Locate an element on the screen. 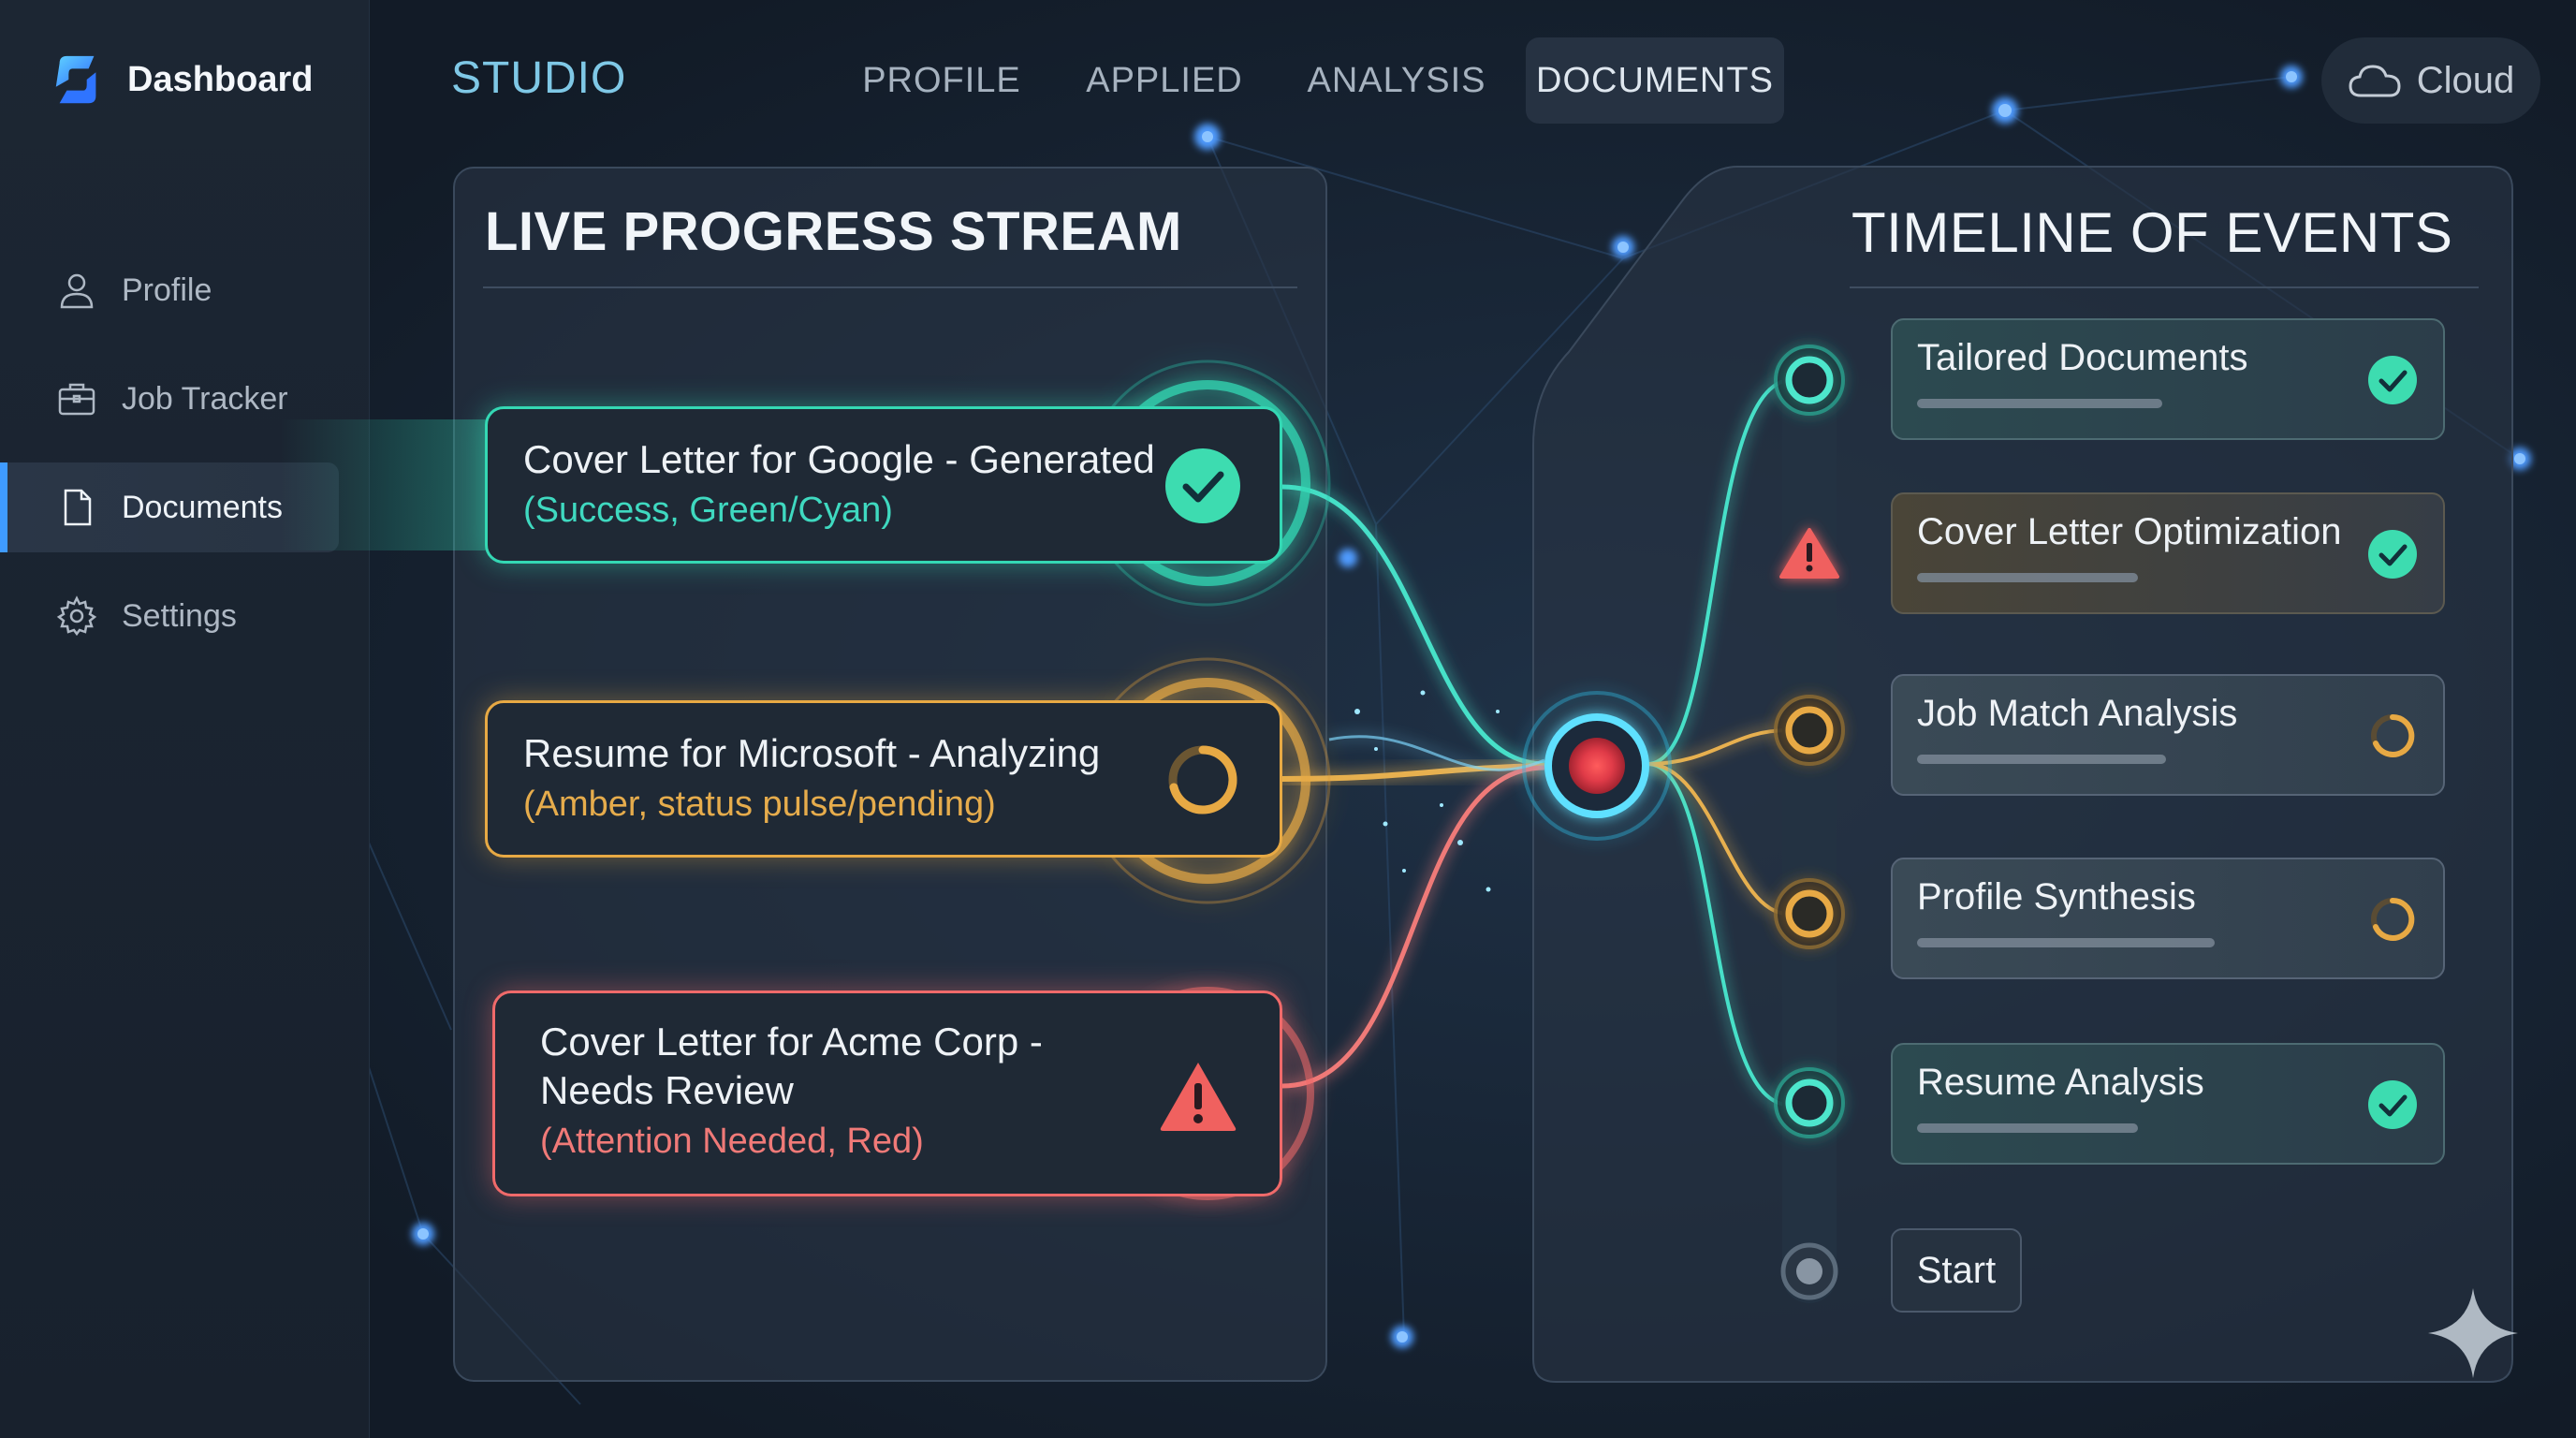 Image resolution: width=2576 pixels, height=1438 pixels. timeline-event-resume-analysis: Resume Analysis is located at coordinates (2168, 1104).